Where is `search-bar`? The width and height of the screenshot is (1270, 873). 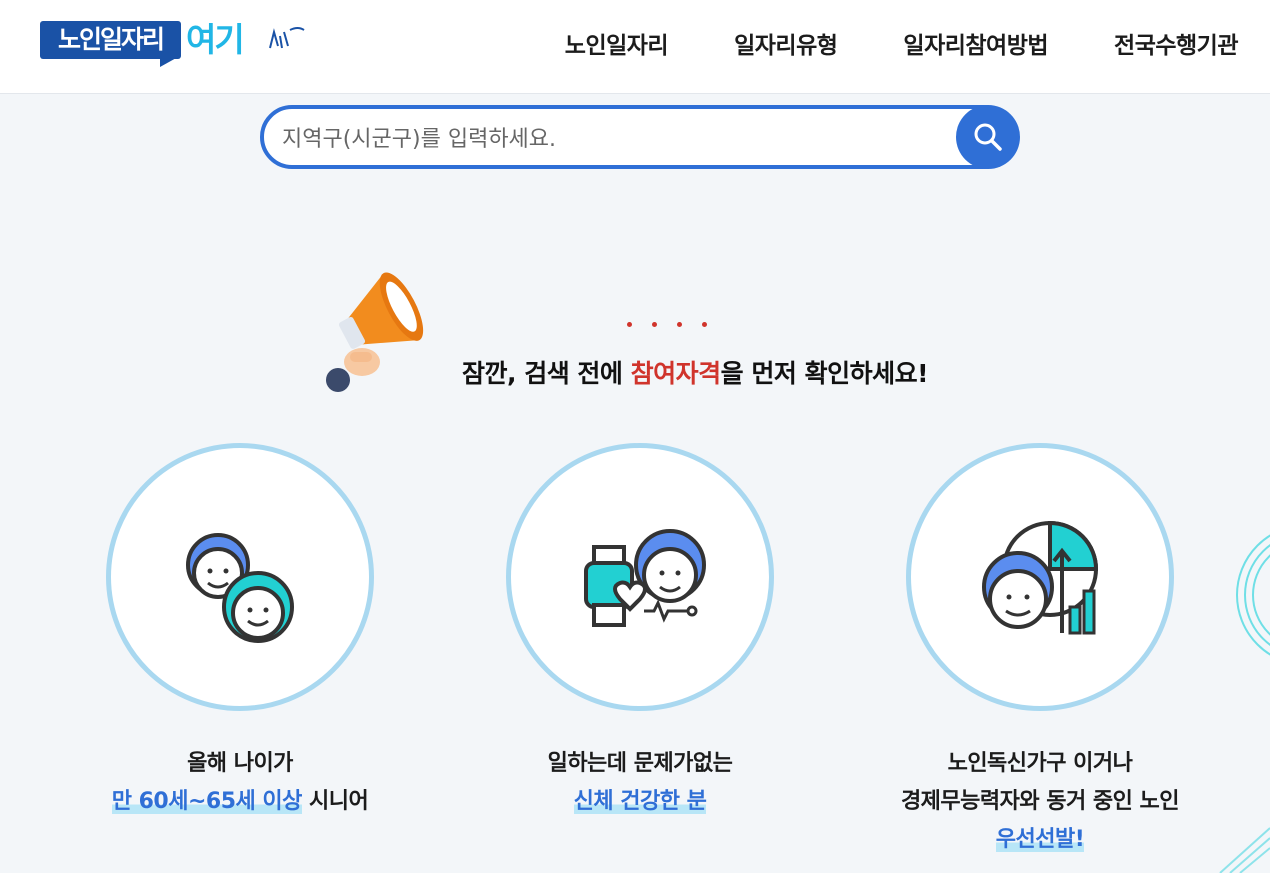
search-bar is located at coordinates (640, 139).